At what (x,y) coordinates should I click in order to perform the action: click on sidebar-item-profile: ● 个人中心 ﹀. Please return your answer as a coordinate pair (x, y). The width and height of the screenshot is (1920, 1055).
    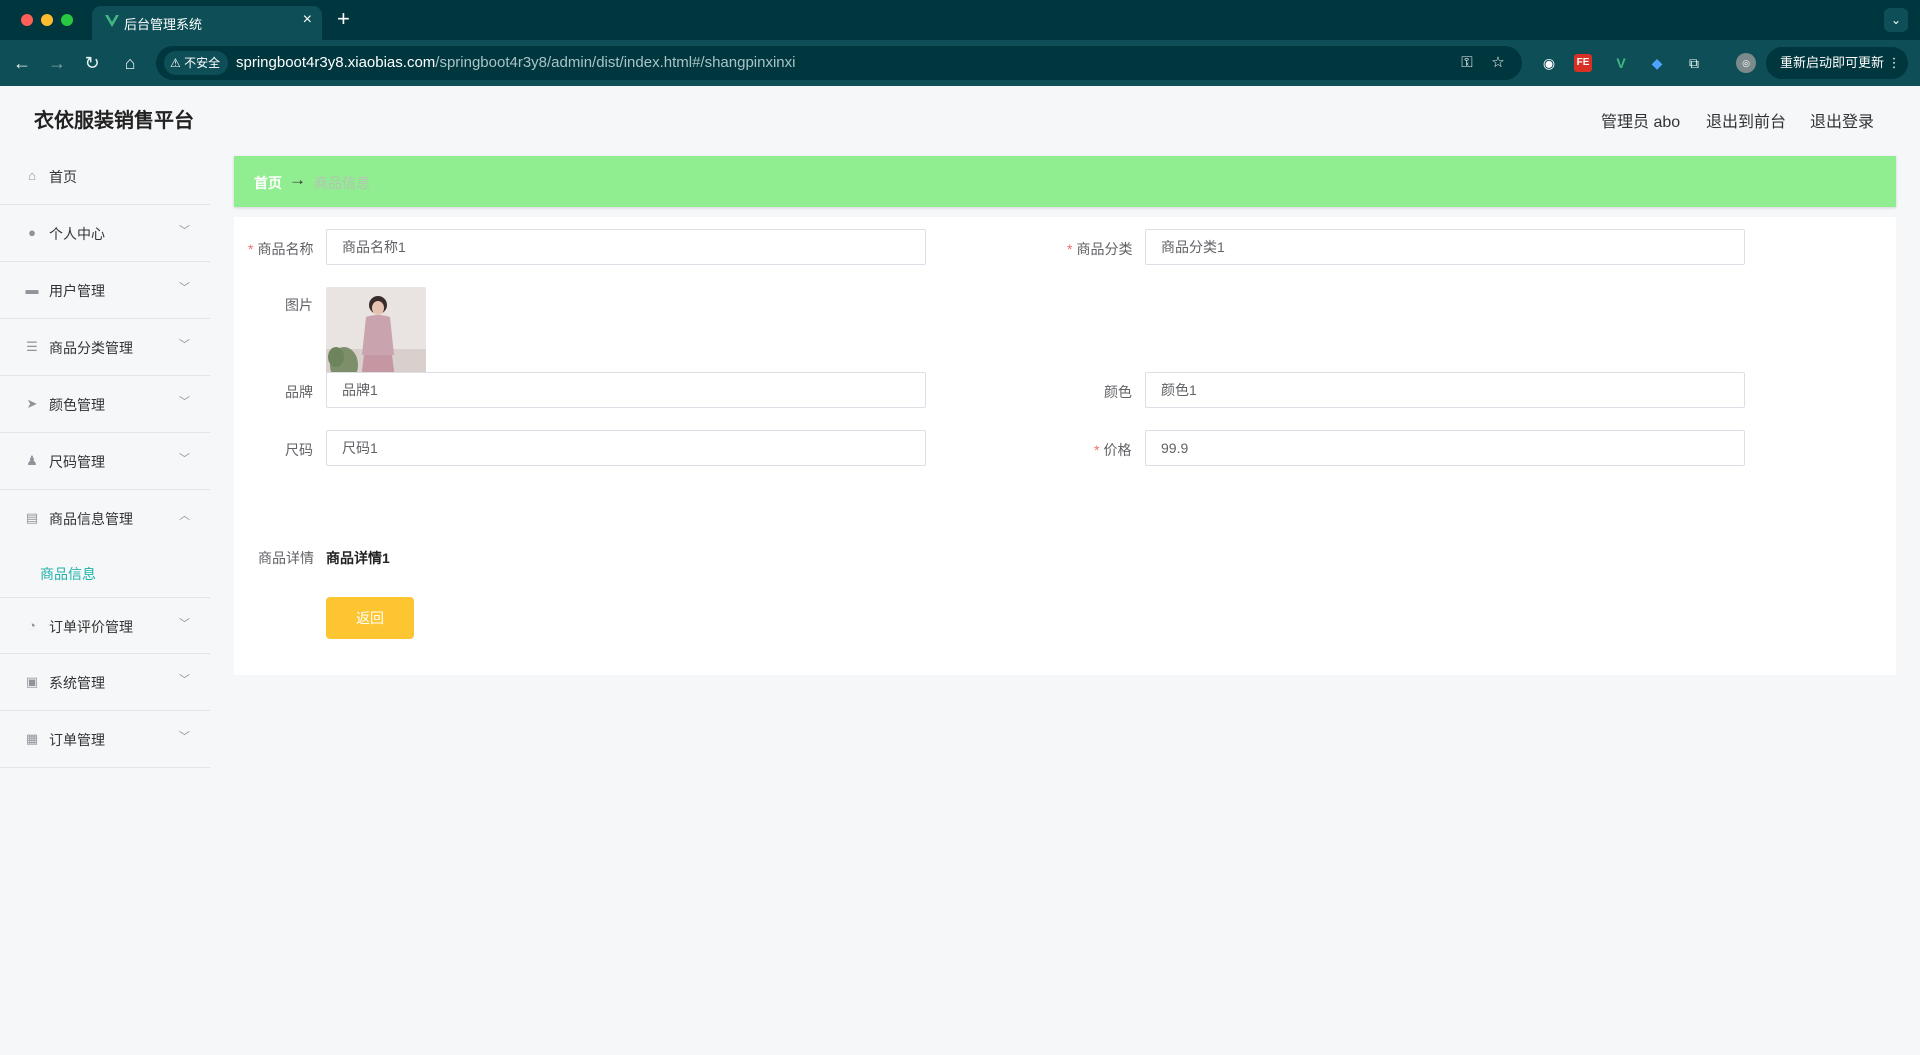
    Looking at the image, I should click on (105, 233).